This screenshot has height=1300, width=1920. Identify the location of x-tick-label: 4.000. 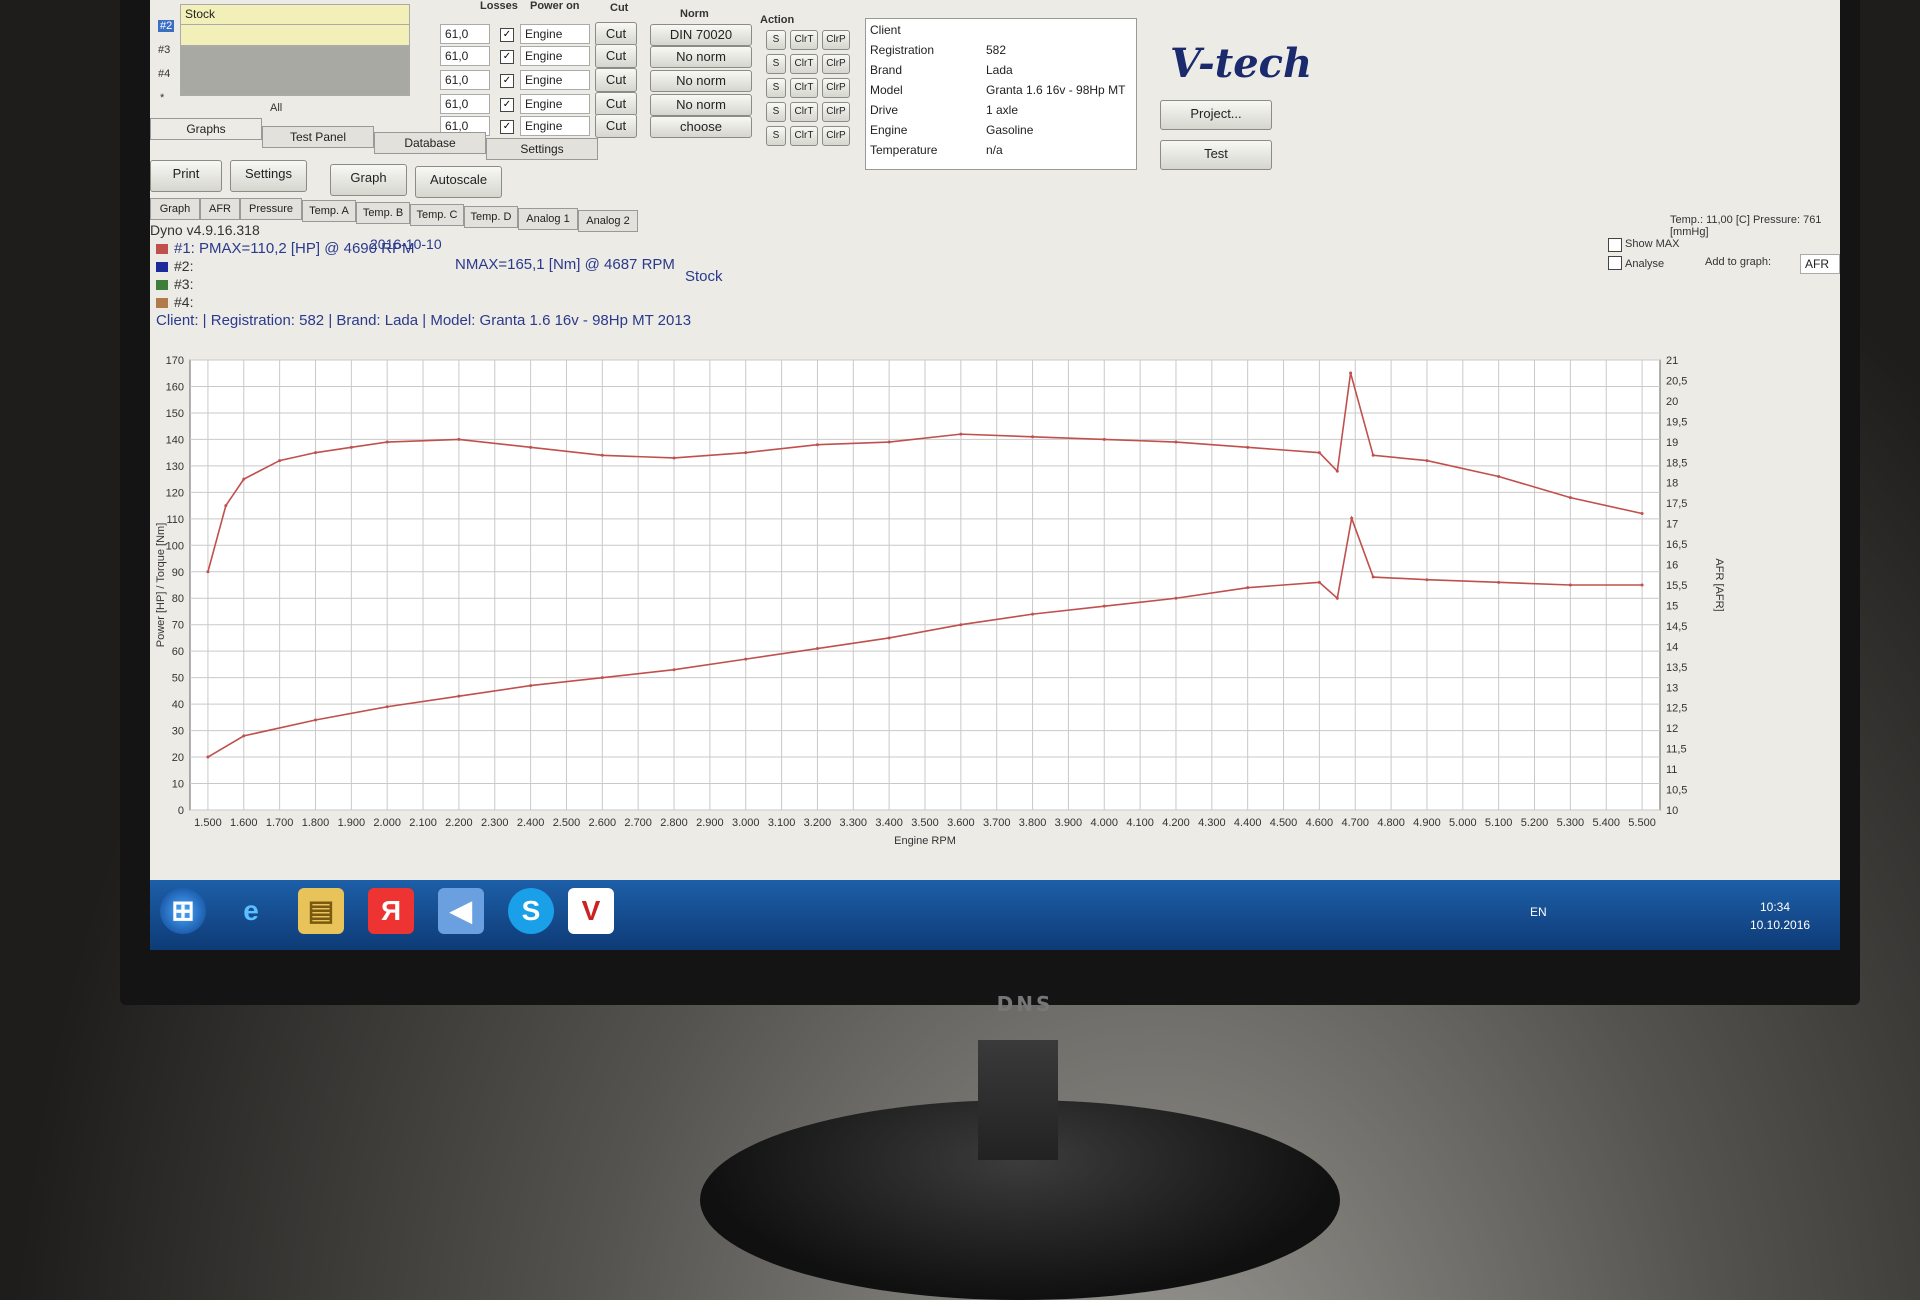
(1105, 823).